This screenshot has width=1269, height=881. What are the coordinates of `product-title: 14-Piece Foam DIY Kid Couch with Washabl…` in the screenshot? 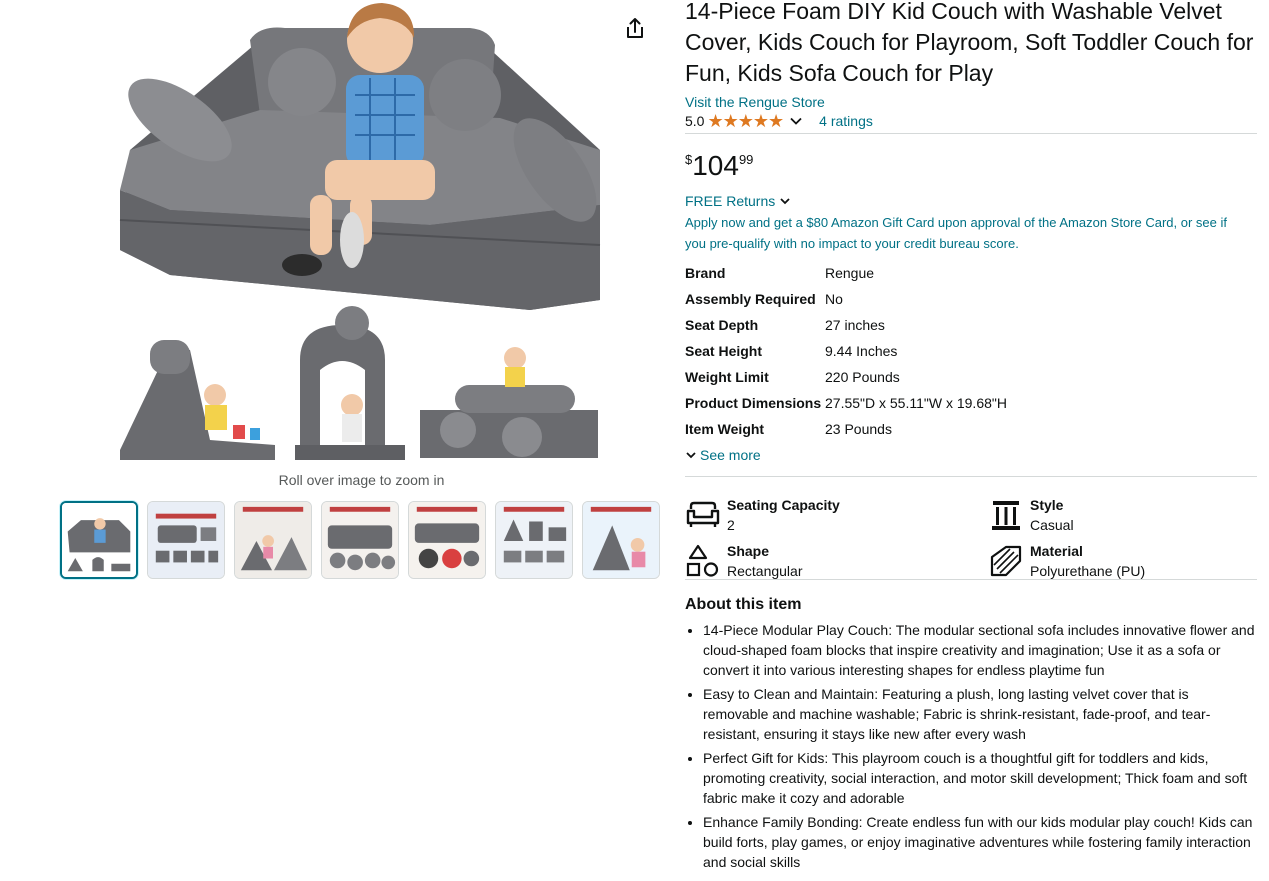 It's located at (969, 43).